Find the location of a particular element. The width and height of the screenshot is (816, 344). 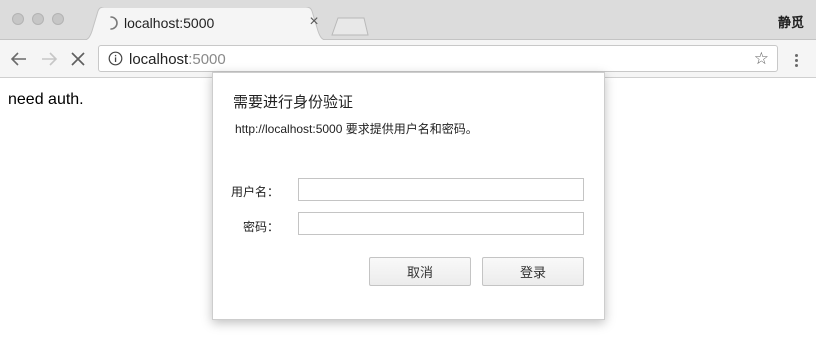

dialog-message: http://localhost:5000 要求提供用户名和密码。 is located at coordinates (356, 129).